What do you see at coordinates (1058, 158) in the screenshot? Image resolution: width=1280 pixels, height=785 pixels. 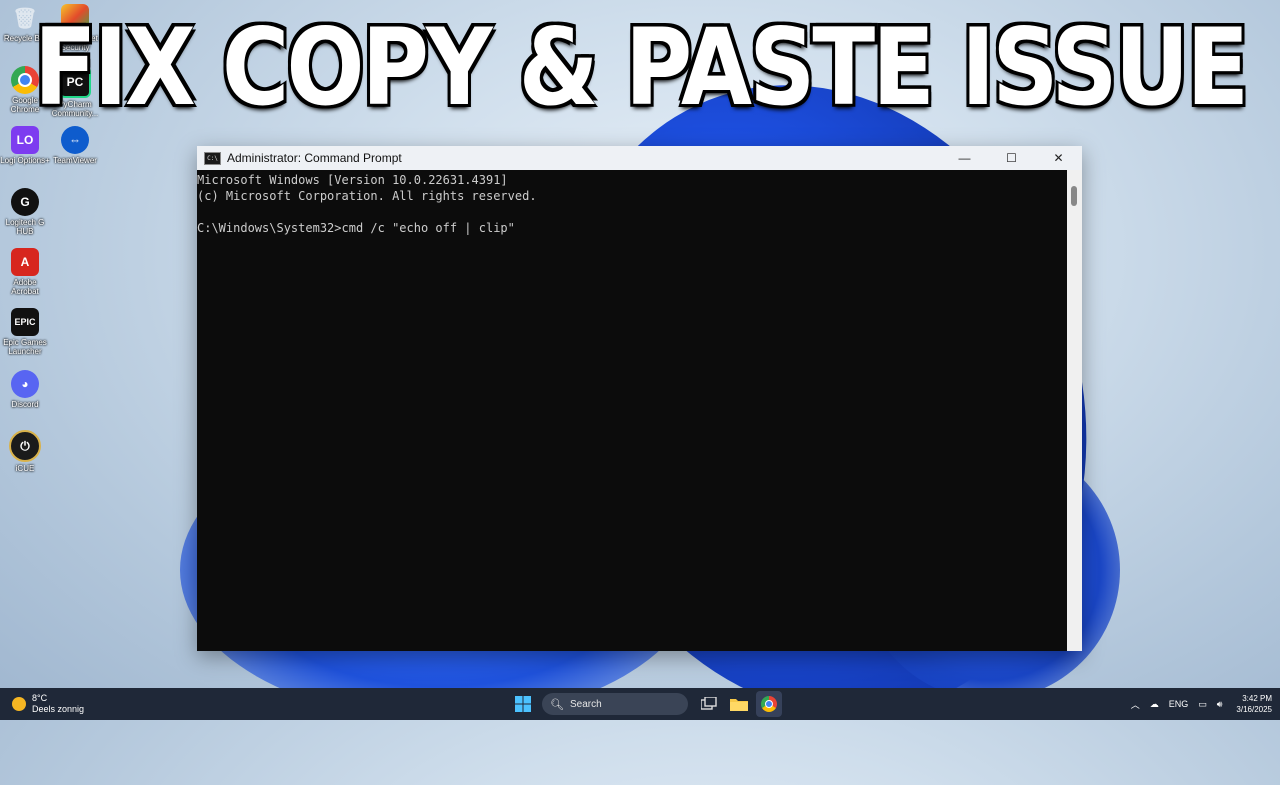 I see `close-button: ✕` at bounding box center [1058, 158].